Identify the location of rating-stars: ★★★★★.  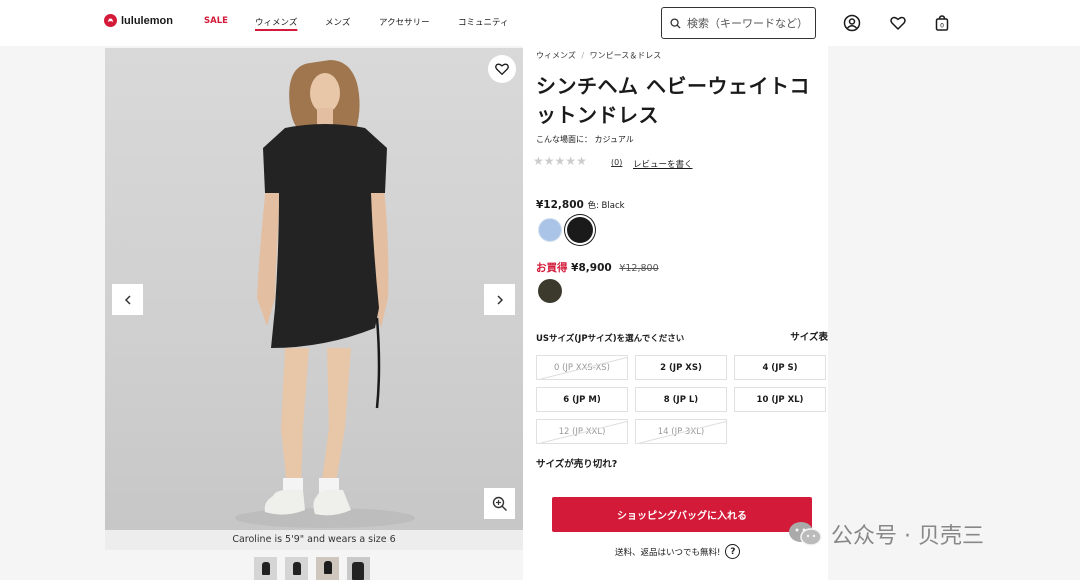
(560, 161).